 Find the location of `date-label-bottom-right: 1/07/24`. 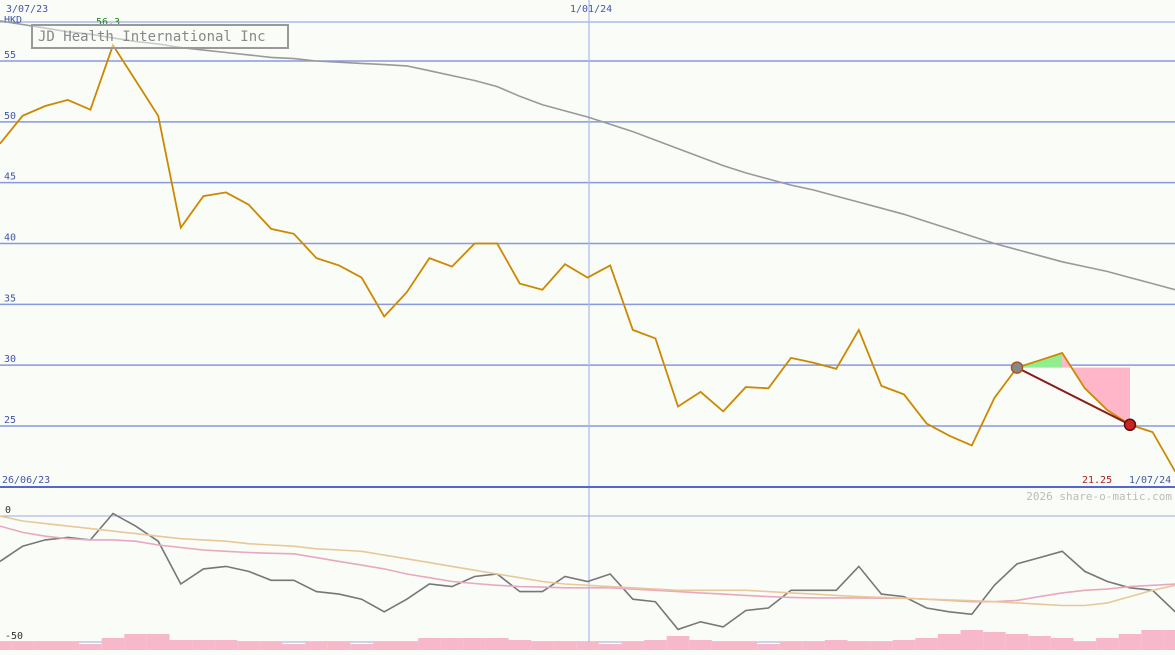

date-label-bottom-right: 1/07/24 is located at coordinates (1150, 480).